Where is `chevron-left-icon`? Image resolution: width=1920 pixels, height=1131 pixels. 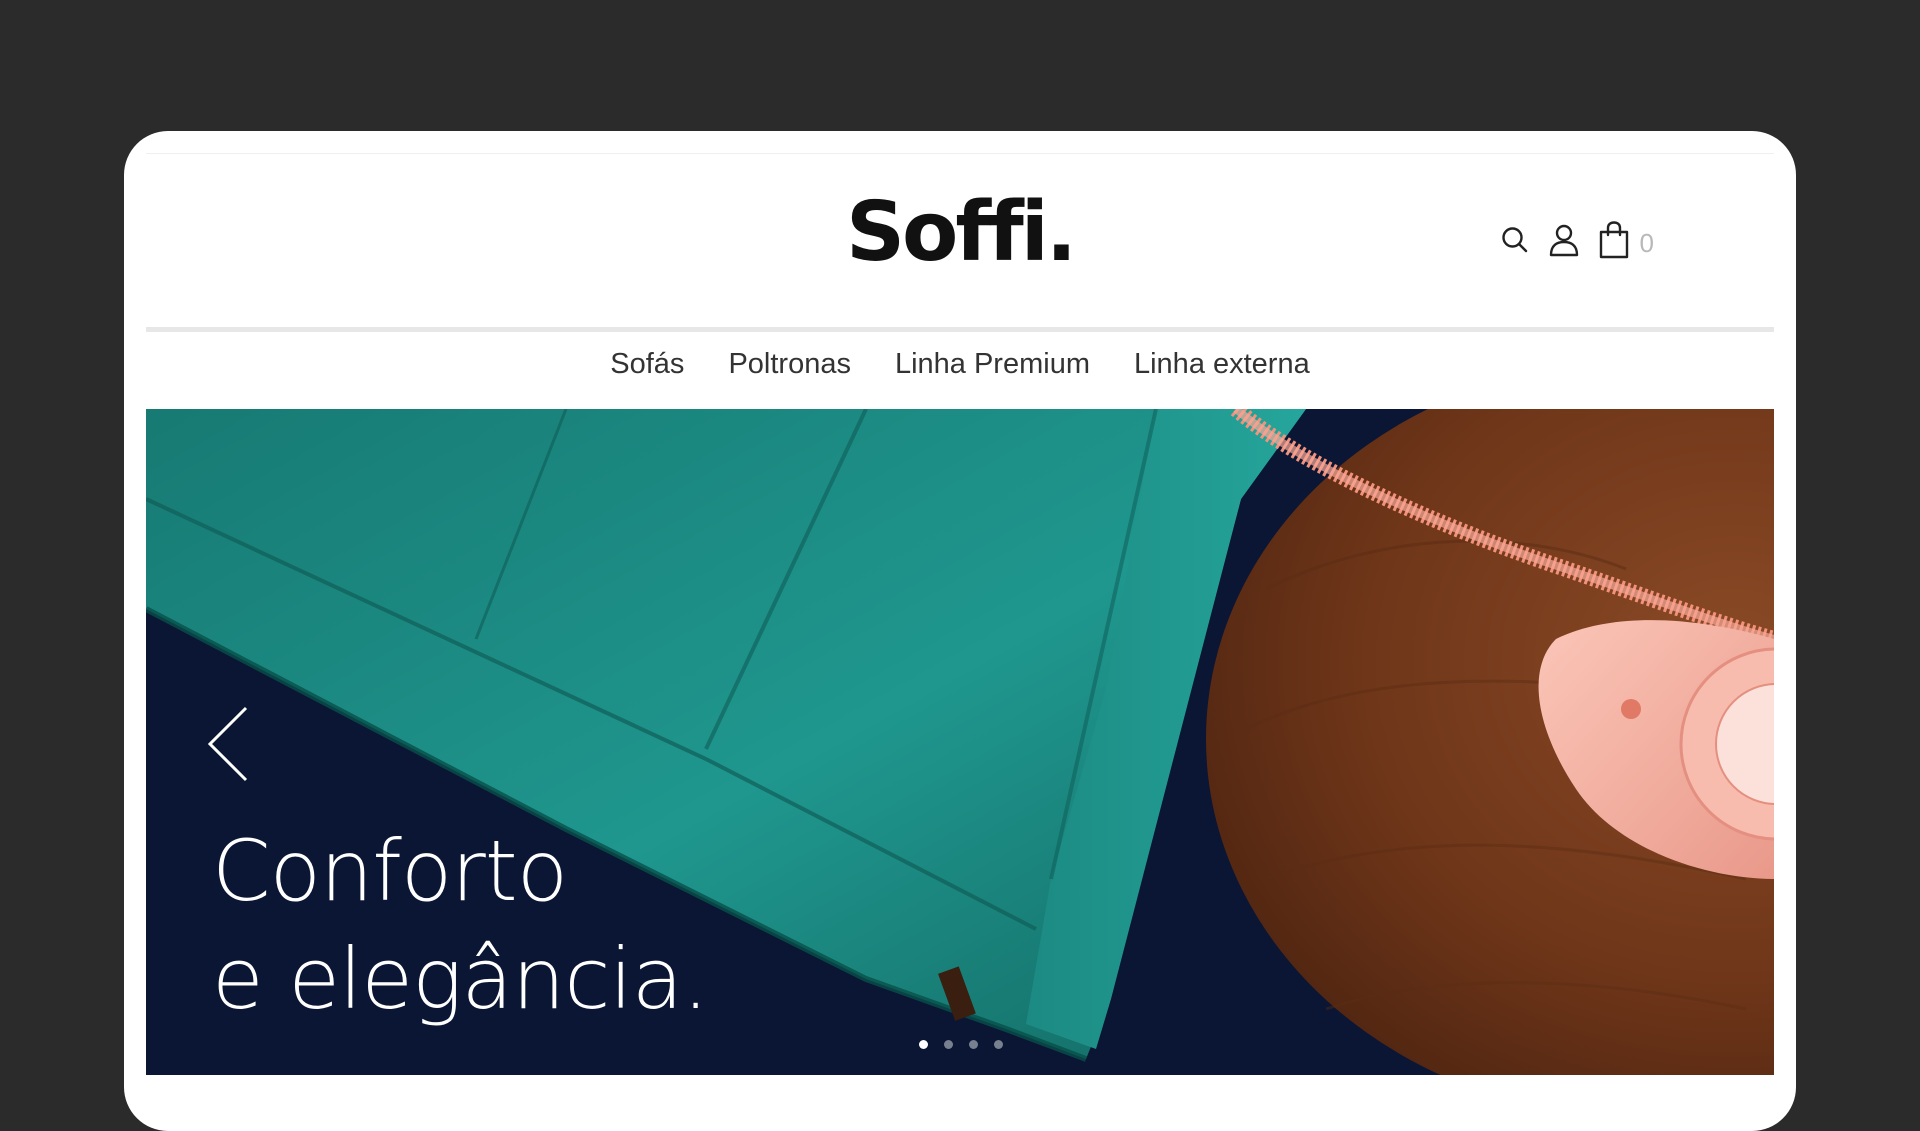 chevron-left-icon is located at coordinates (228, 746).